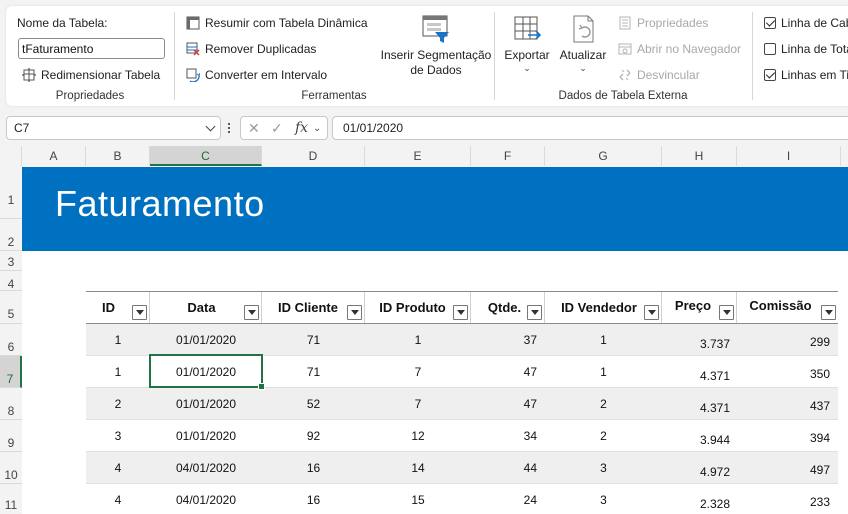 This screenshot has height=514, width=848. I want to click on remove-duplicates-button: Remover Duplicadas, so click(251, 49).